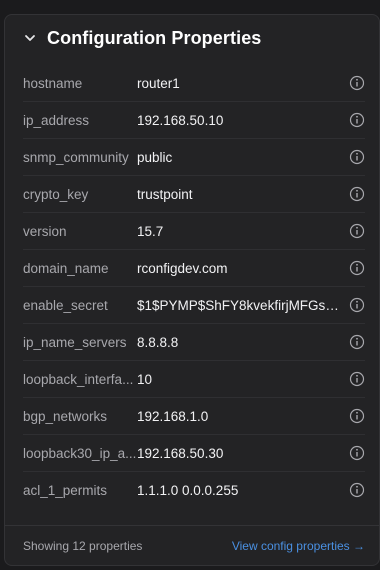 The height and width of the screenshot is (570, 380). Describe the element at coordinates (65, 490) in the screenshot. I see `property-key: acl_1_permits` at that location.